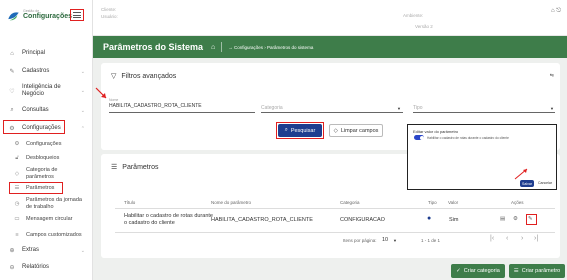  Describe the element at coordinates (478, 271) in the screenshot. I see `create-category-button: ✓ Criar categoria` at that location.